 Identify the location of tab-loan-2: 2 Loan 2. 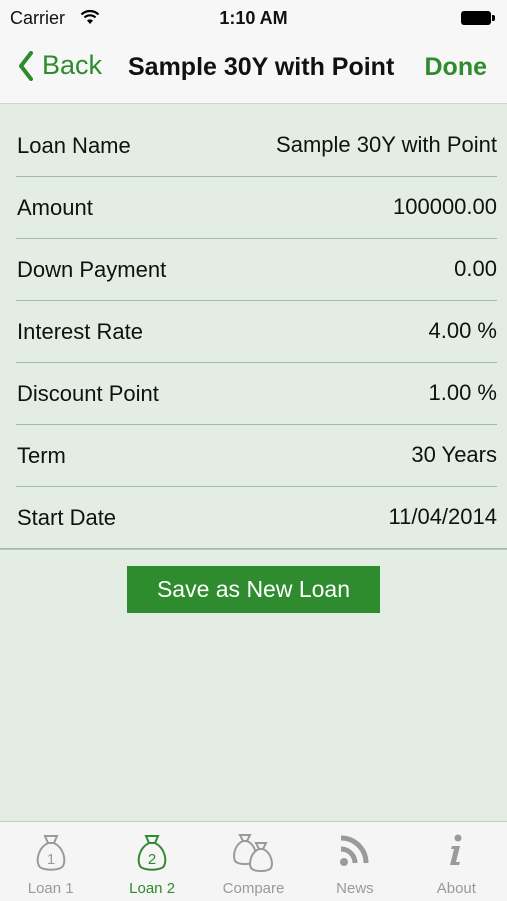
(151, 861).